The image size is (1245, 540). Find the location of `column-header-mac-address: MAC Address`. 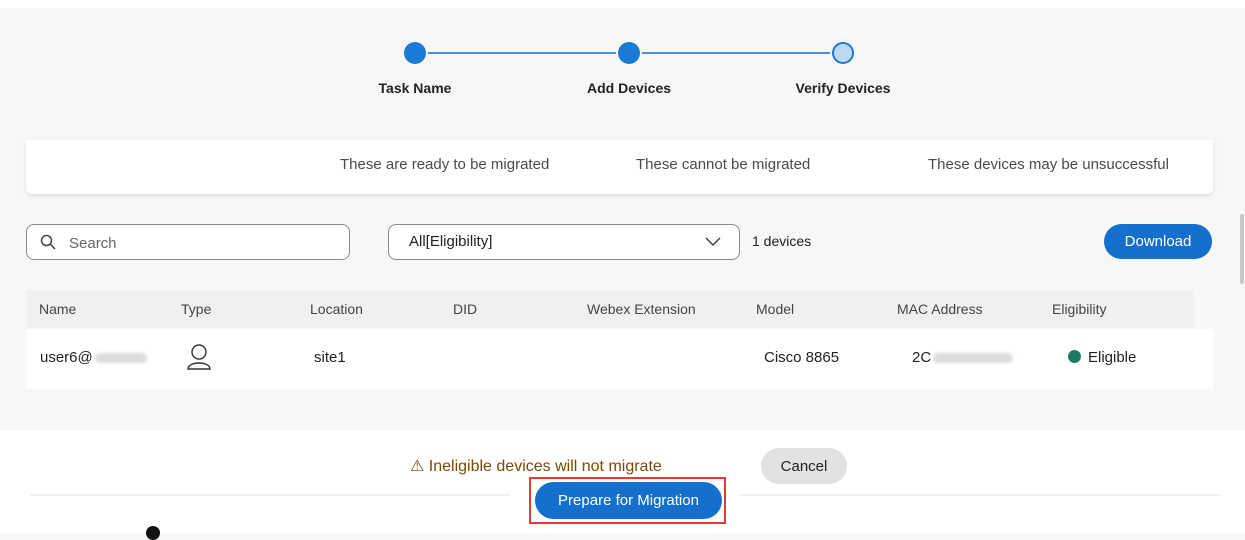

column-header-mac-address: MAC Address is located at coordinates (940, 309).